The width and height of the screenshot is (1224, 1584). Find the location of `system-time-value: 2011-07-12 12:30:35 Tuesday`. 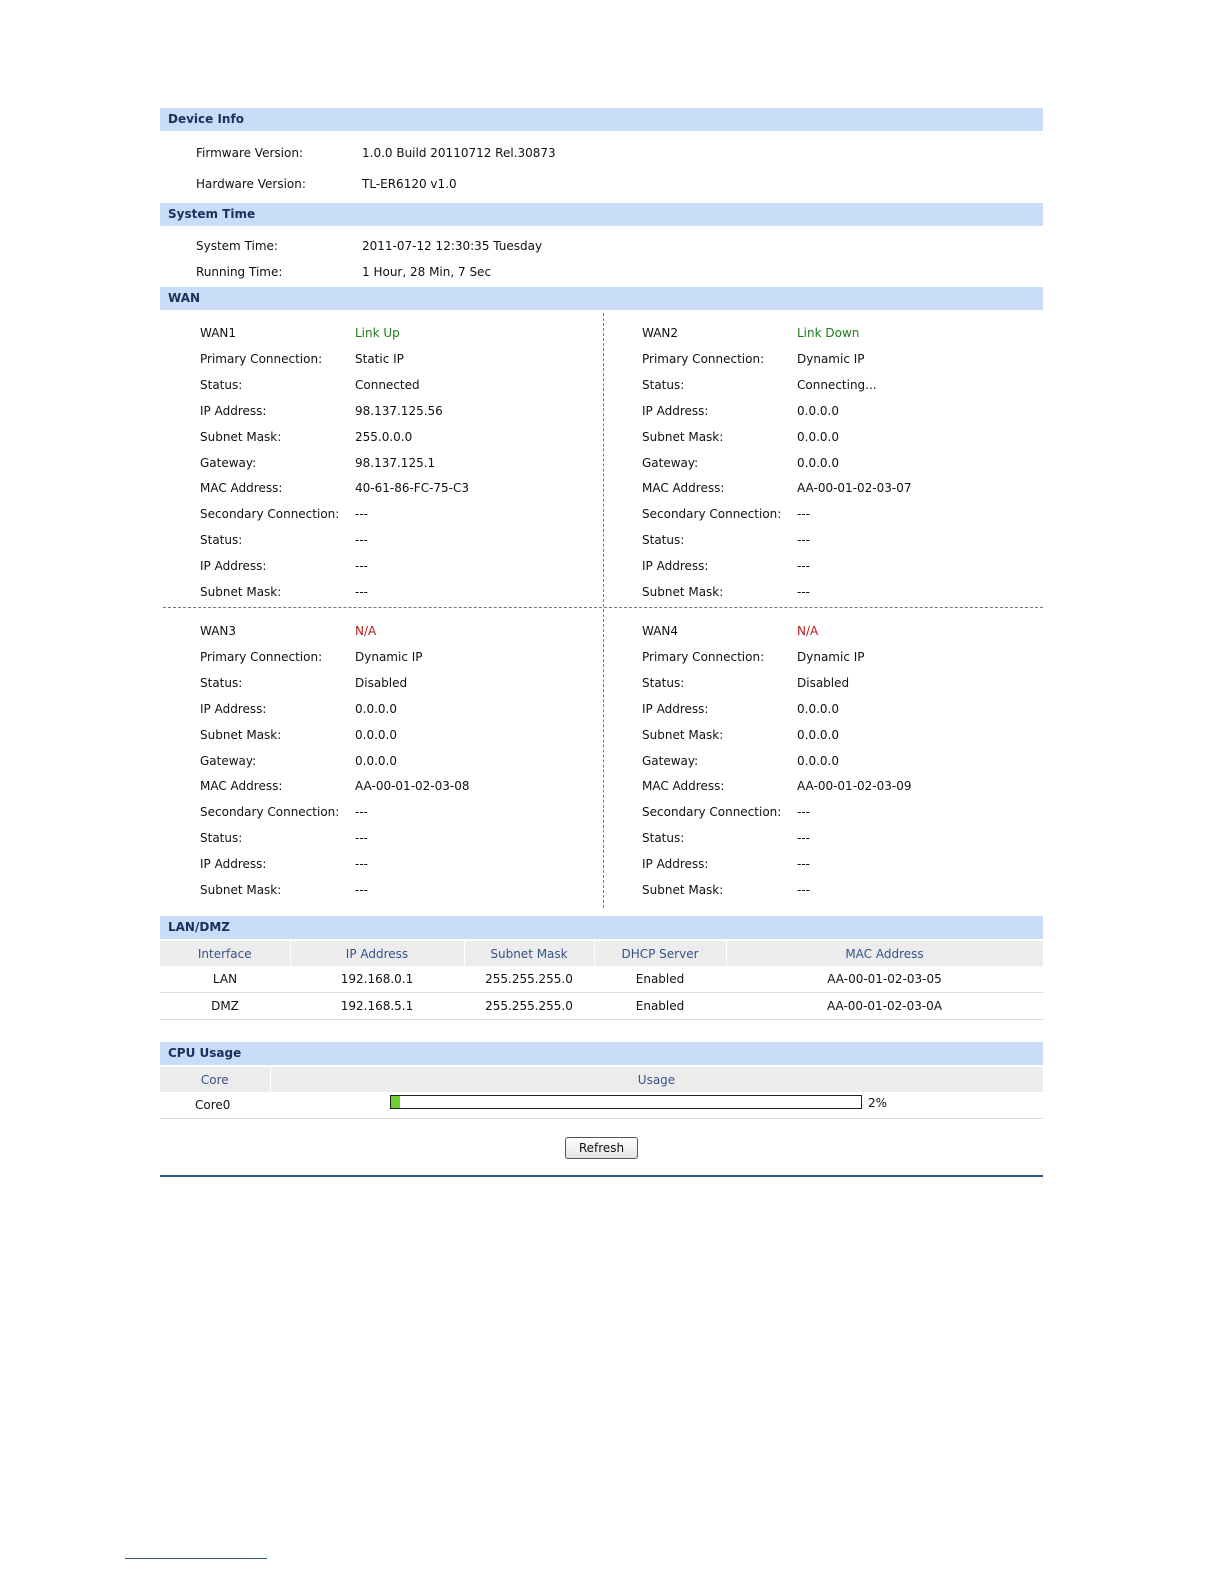

system-time-value: 2011-07-12 12:30:35 Tuesday is located at coordinates (452, 246).